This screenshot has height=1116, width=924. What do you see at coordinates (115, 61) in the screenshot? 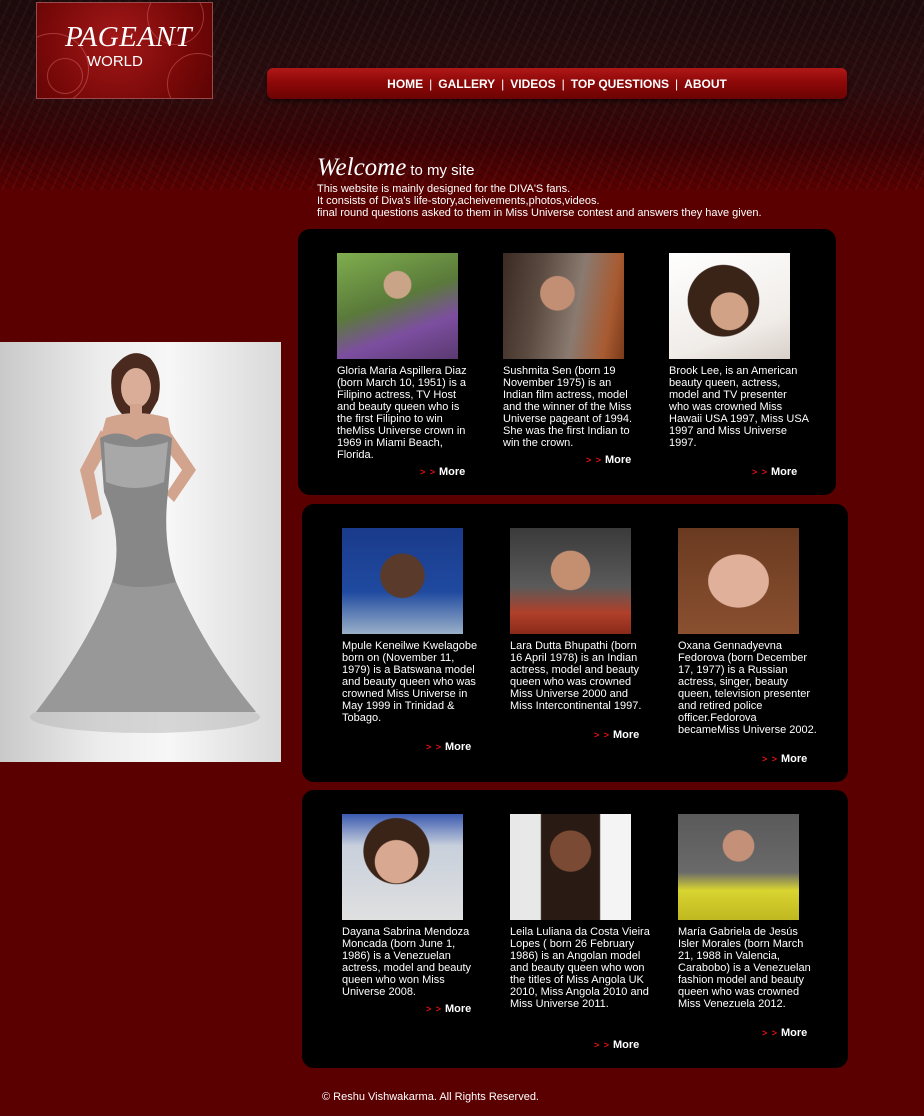
I see `logo-subtitle: WORLD` at bounding box center [115, 61].